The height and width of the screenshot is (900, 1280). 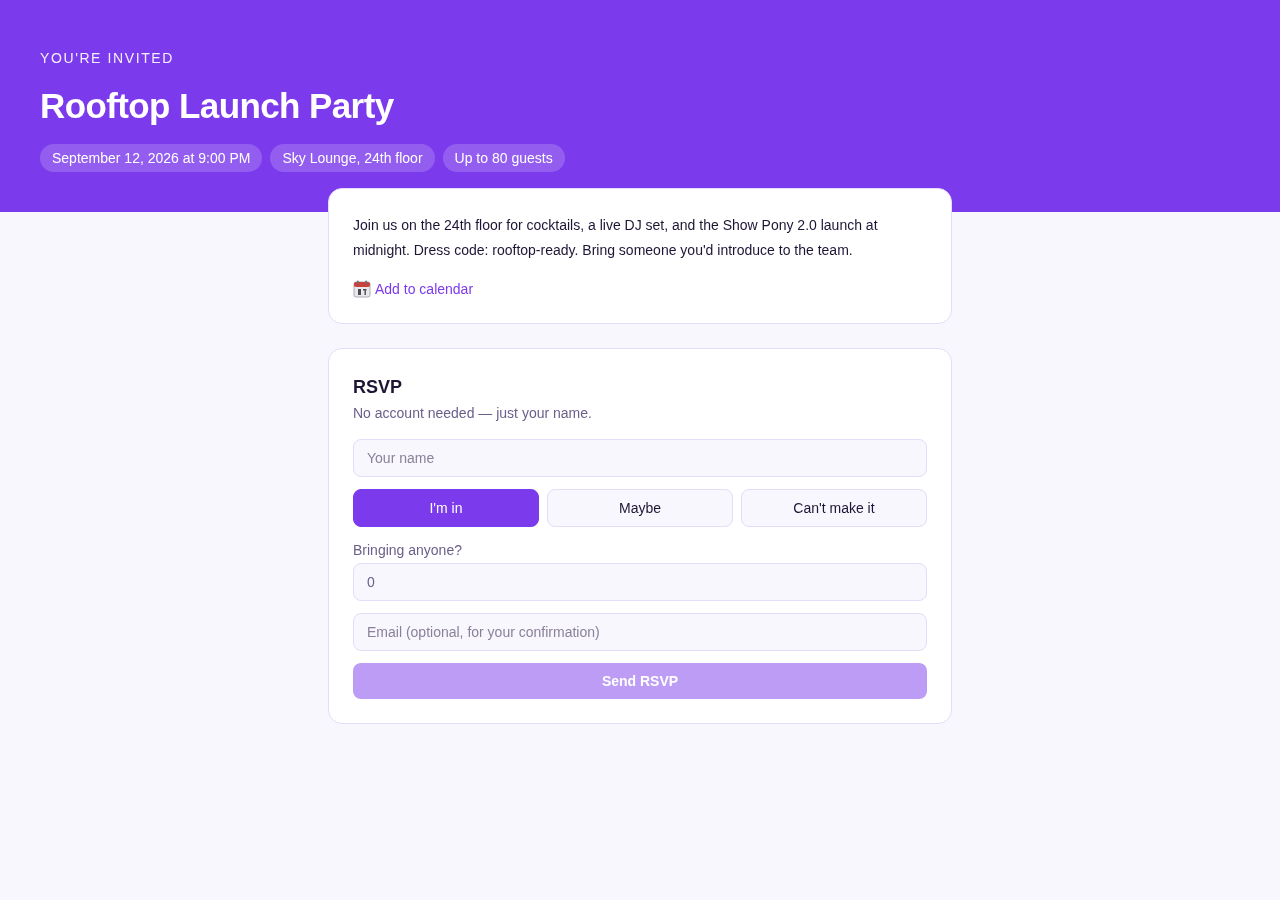 I want to click on guests-input: 0, so click(x=640, y=582).